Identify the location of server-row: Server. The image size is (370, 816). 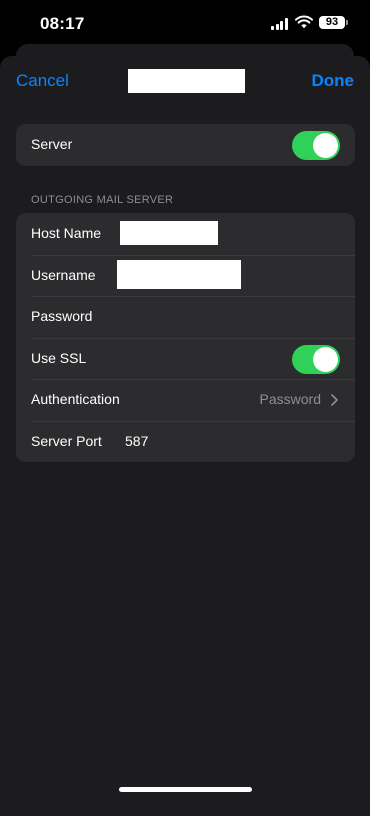
(185, 145).